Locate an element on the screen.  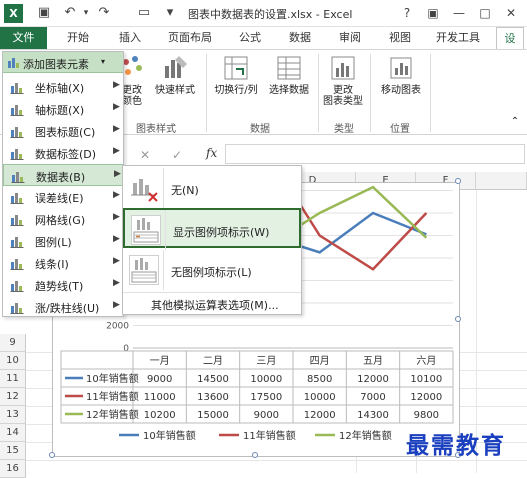
quick-style-button: 快速样式 is located at coordinates (175, 75).